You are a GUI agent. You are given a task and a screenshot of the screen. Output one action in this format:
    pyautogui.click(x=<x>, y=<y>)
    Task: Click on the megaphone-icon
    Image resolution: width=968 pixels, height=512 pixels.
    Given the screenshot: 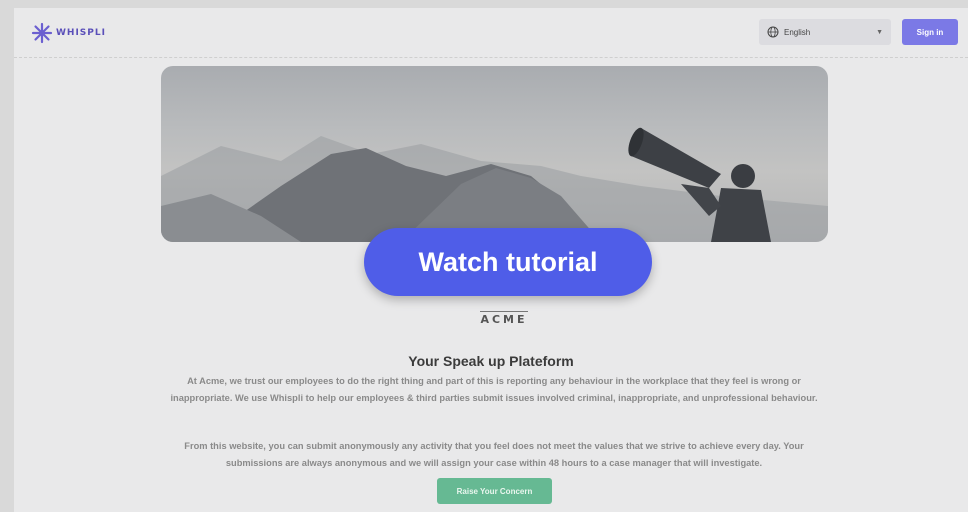 What is the action you would take?
    pyautogui.click(x=674, y=157)
    